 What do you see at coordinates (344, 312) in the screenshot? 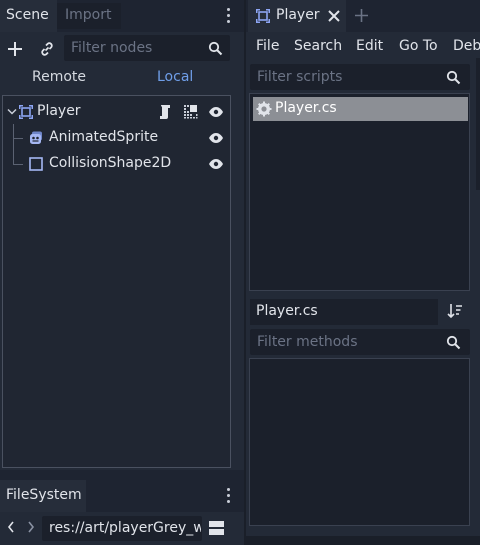
I see `current-script-label-box: Player.cs` at bounding box center [344, 312].